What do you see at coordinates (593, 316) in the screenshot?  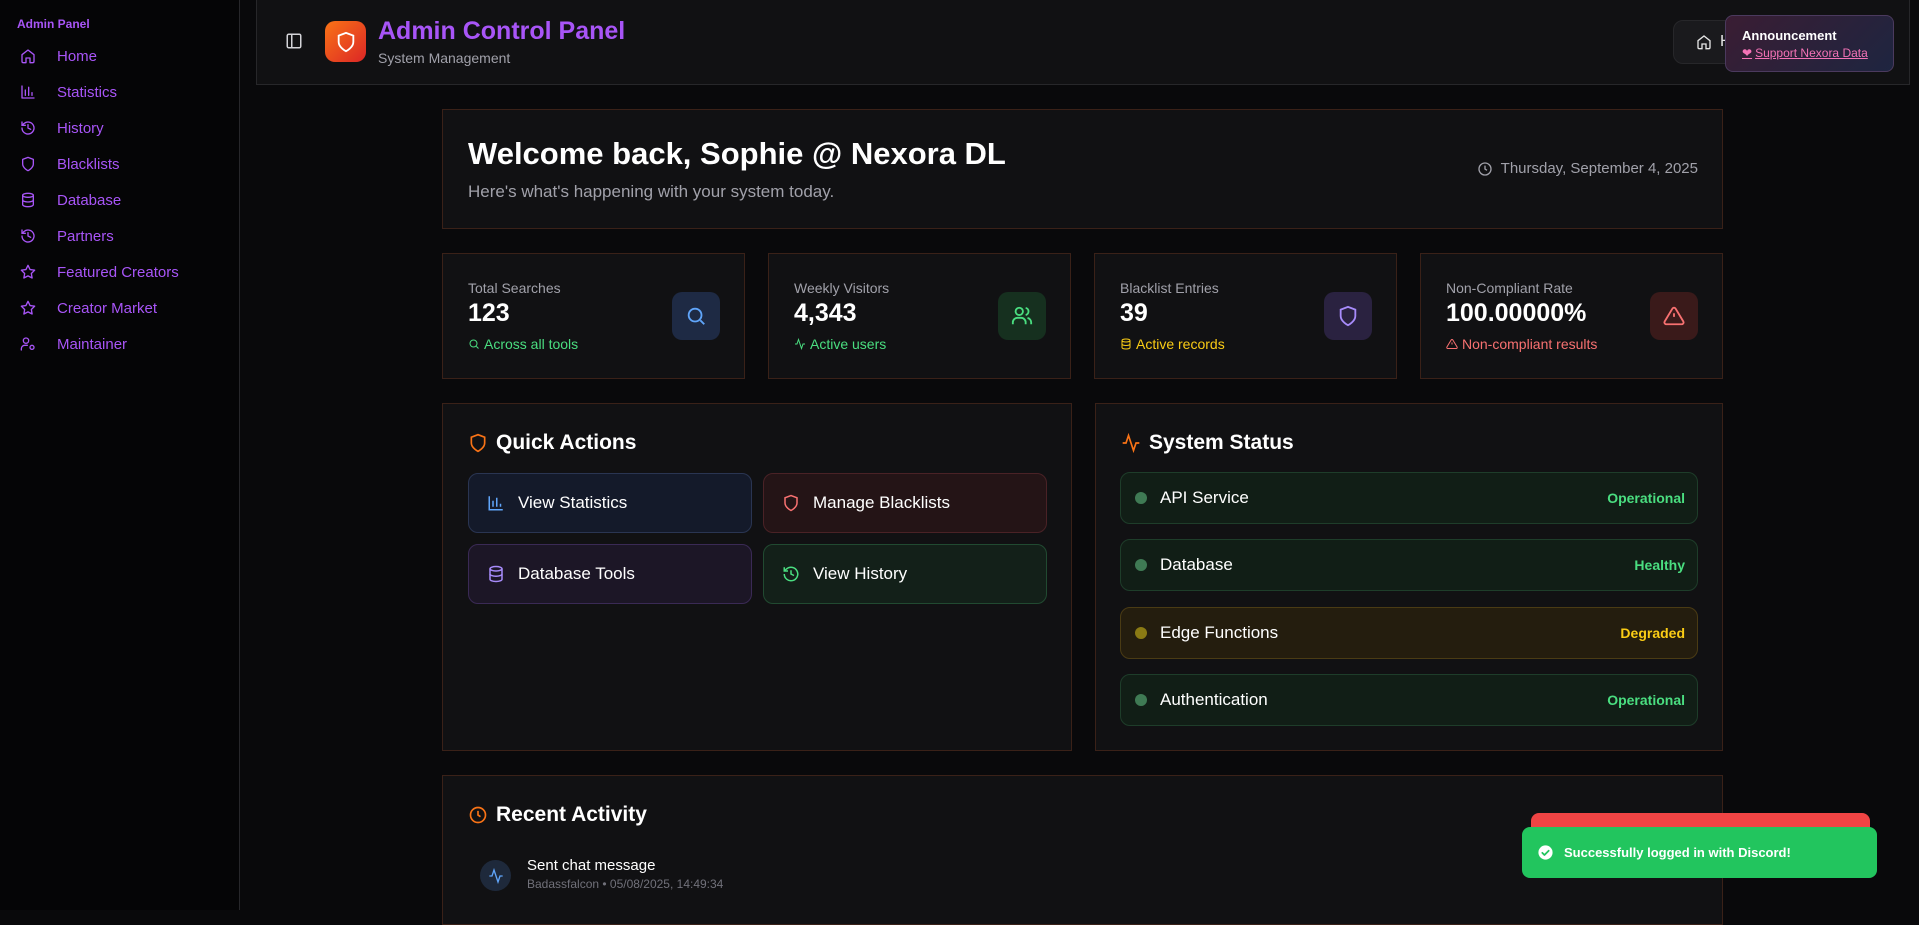 I see `stat-card-total-searches: Total Searches 123 Across all tools` at bounding box center [593, 316].